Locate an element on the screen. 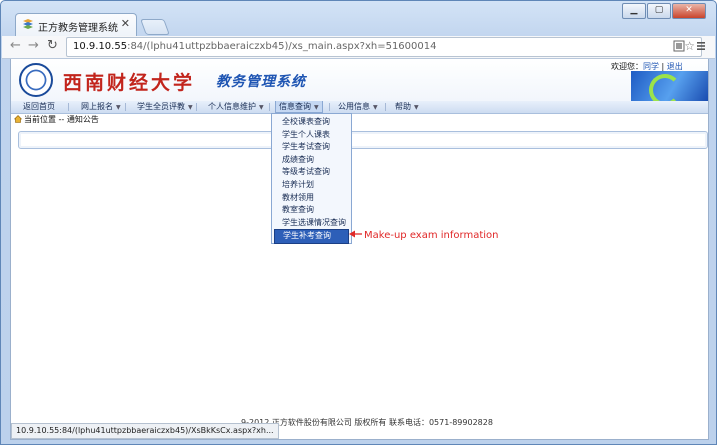 This screenshot has width=717, height=445. user-link: 同学 is located at coordinates (651, 66).